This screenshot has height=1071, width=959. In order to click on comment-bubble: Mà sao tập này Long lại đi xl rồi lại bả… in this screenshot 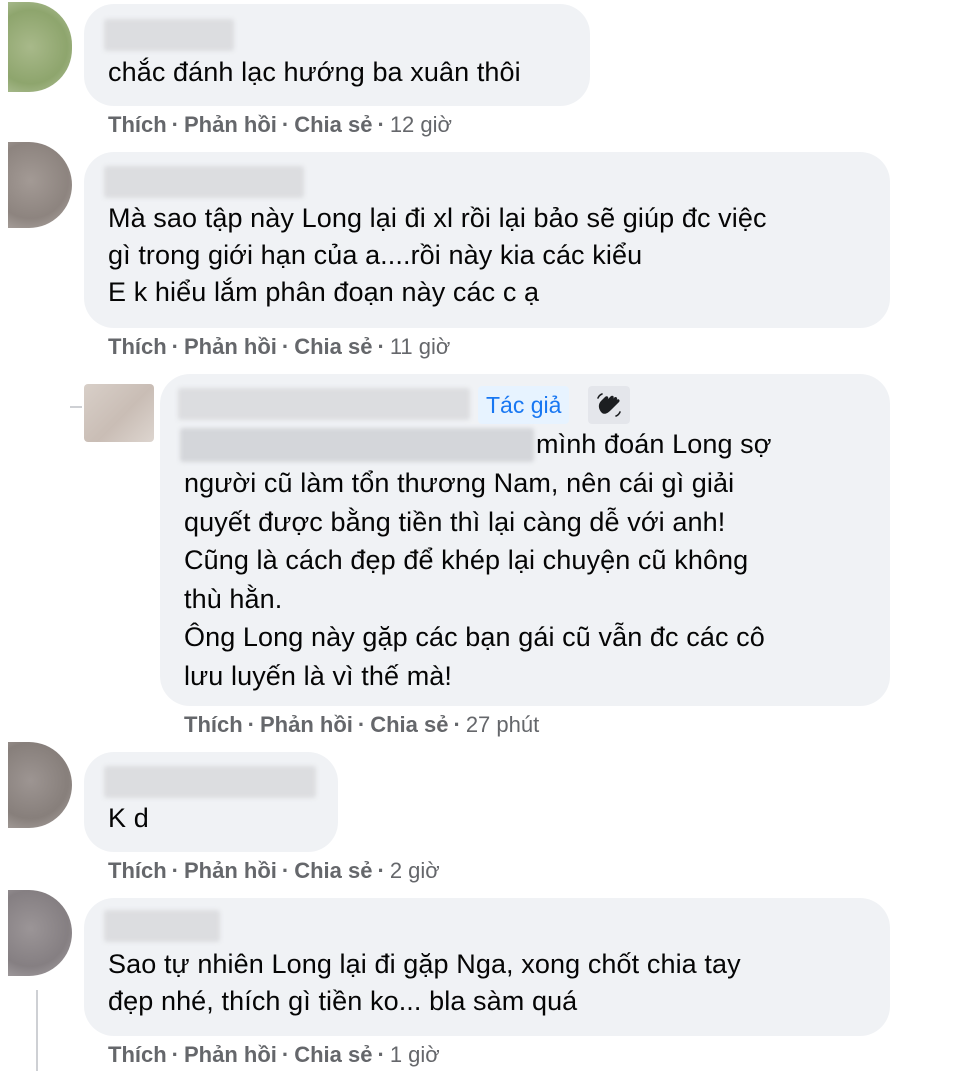, I will do `click(487, 240)`.